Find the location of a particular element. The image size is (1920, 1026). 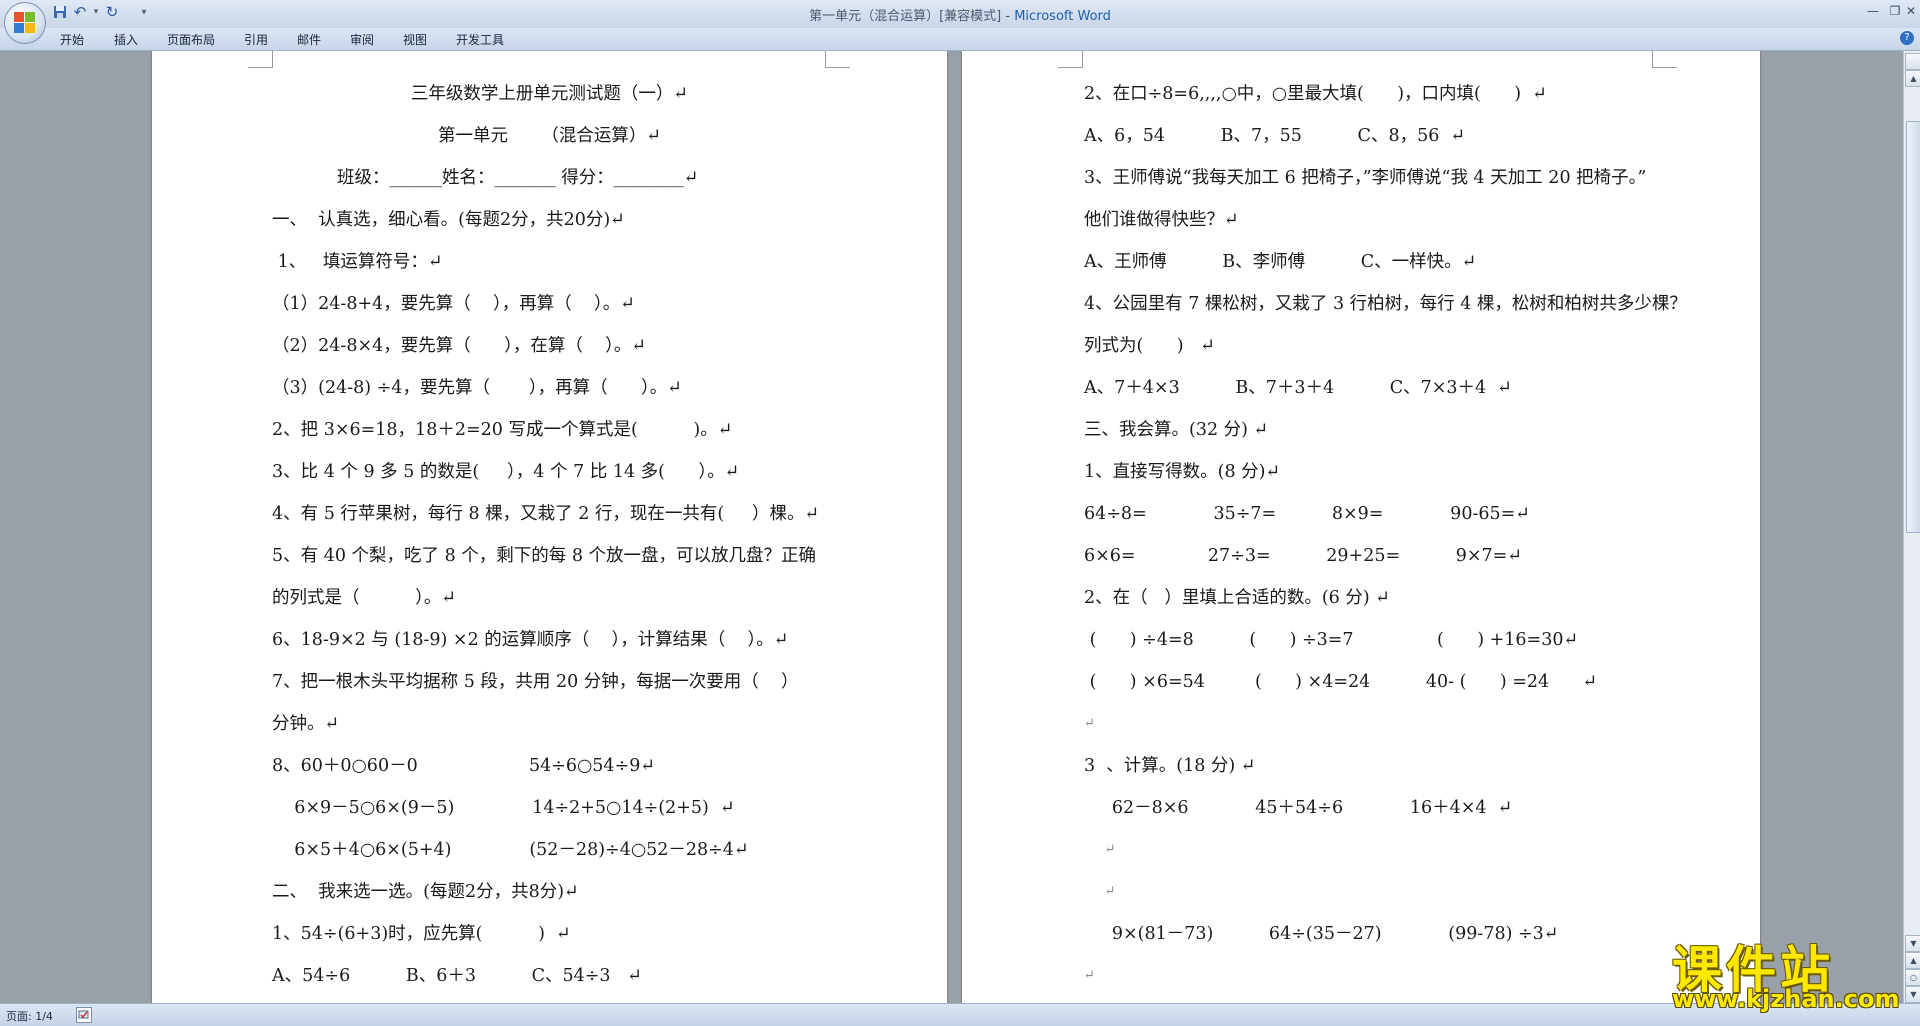

question-line: 2、在（ ）里填上合适的数。(6 分) ↵ is located at coordinates (1237, 598).